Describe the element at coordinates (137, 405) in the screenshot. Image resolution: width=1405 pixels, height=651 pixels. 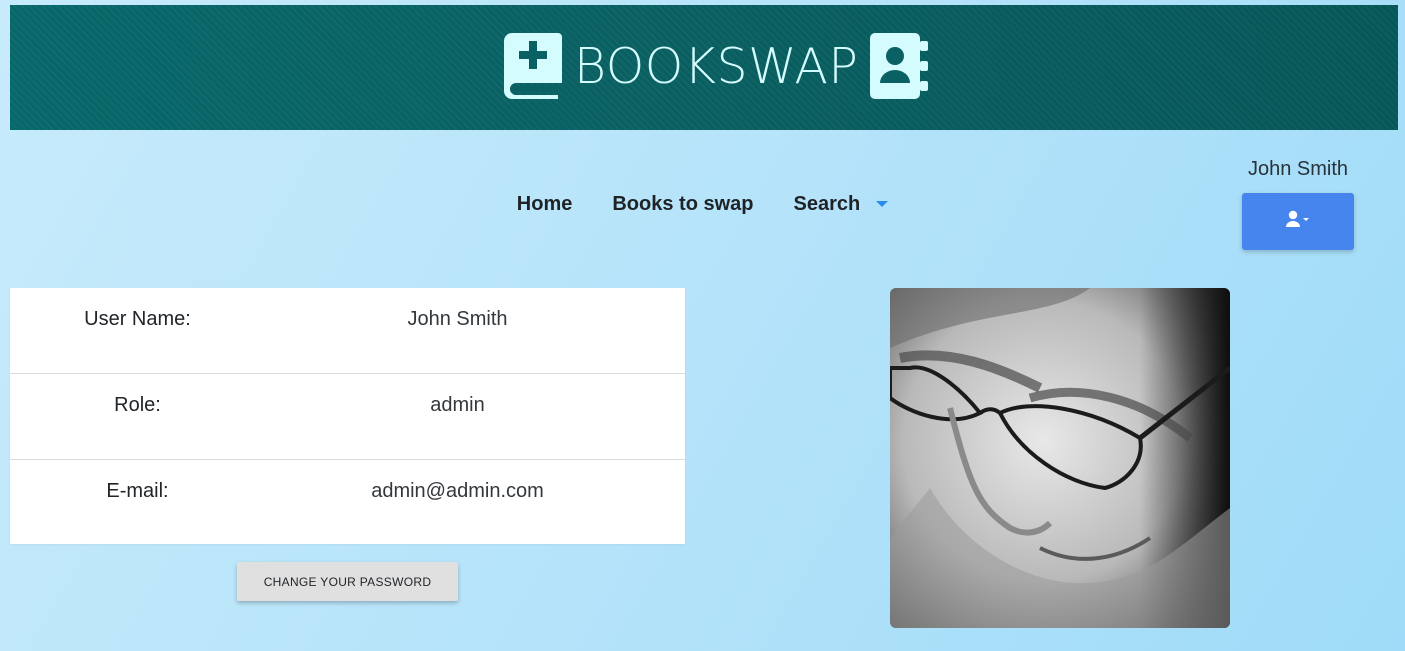
I see `role-label: Role:` at that location.